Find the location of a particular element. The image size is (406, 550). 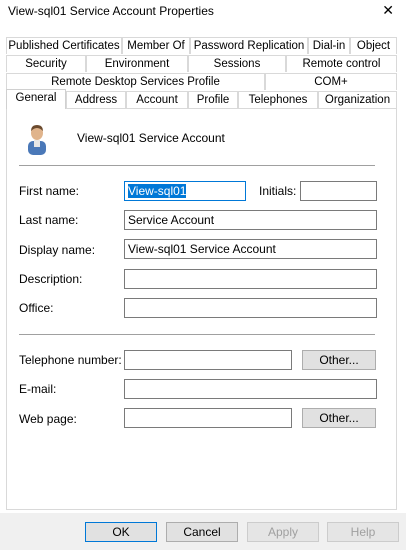

ok-button: OK is located at coordinates (121, 532).